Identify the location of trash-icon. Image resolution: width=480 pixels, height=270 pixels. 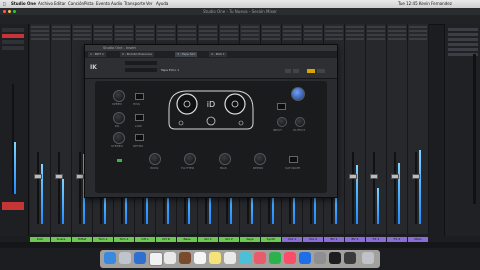
(368, 258).